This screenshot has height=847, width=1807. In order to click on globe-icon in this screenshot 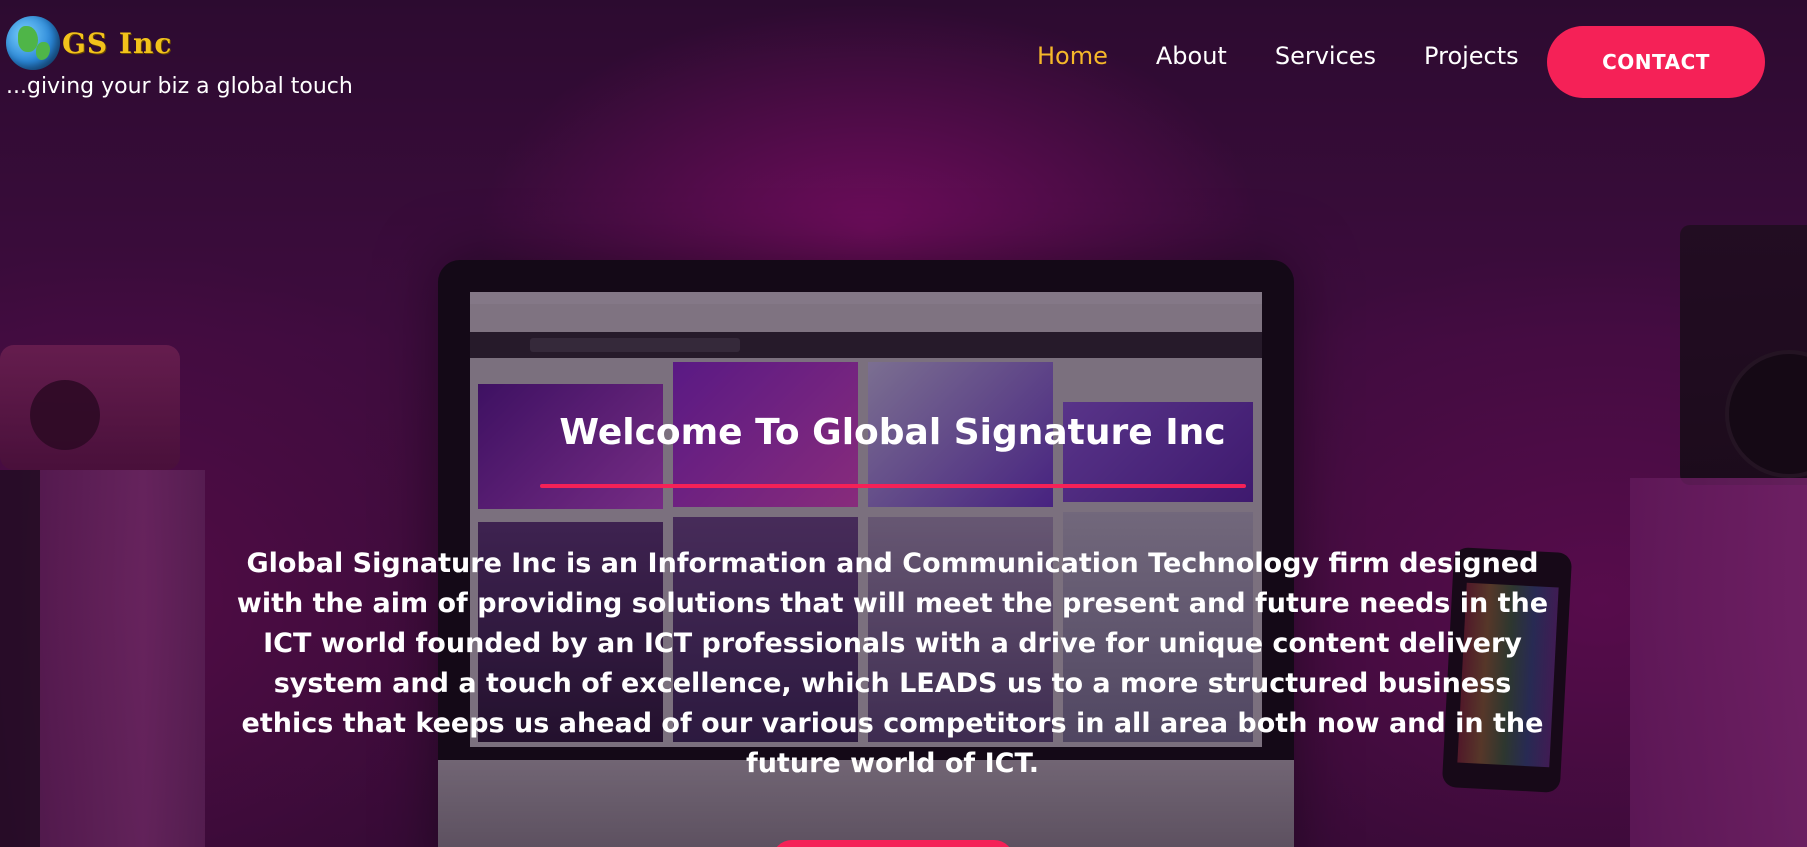, I will do `click(33, 43)`.